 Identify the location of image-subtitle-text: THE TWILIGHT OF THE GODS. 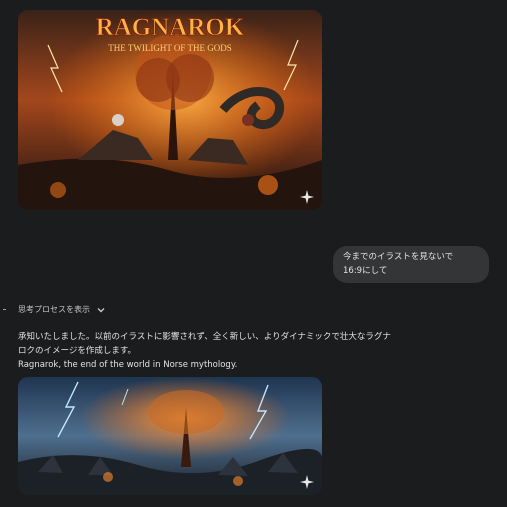
(170, 48).